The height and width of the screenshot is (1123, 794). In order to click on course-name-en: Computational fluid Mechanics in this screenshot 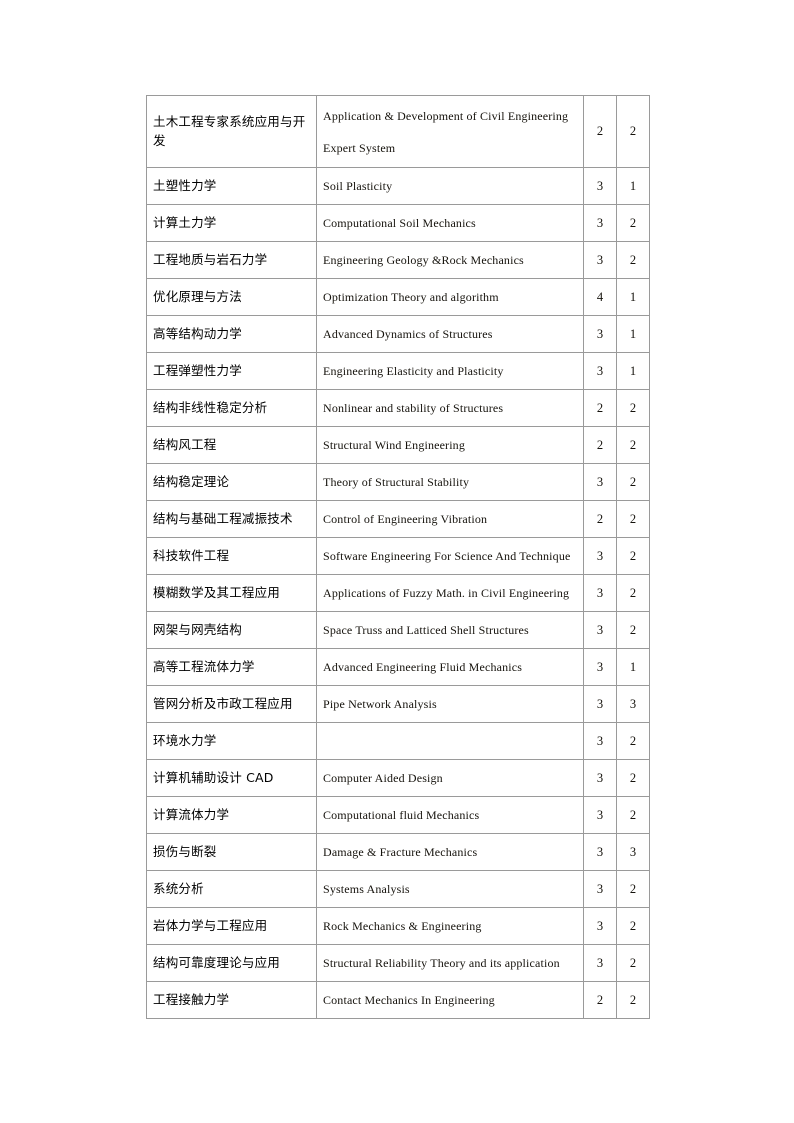, I will do `click(450, 815)`.